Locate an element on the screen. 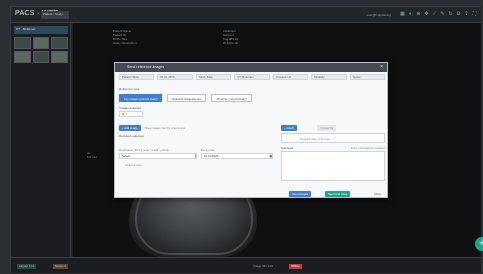 This screenshot has height=274, width=483. viewer-toolbar: user@hospital.org ▦ ◐ ⊕ ✥ ⟋ ✎ ↻ ⚙ ⇪ ⛶ is located at coordinates (422, 14).